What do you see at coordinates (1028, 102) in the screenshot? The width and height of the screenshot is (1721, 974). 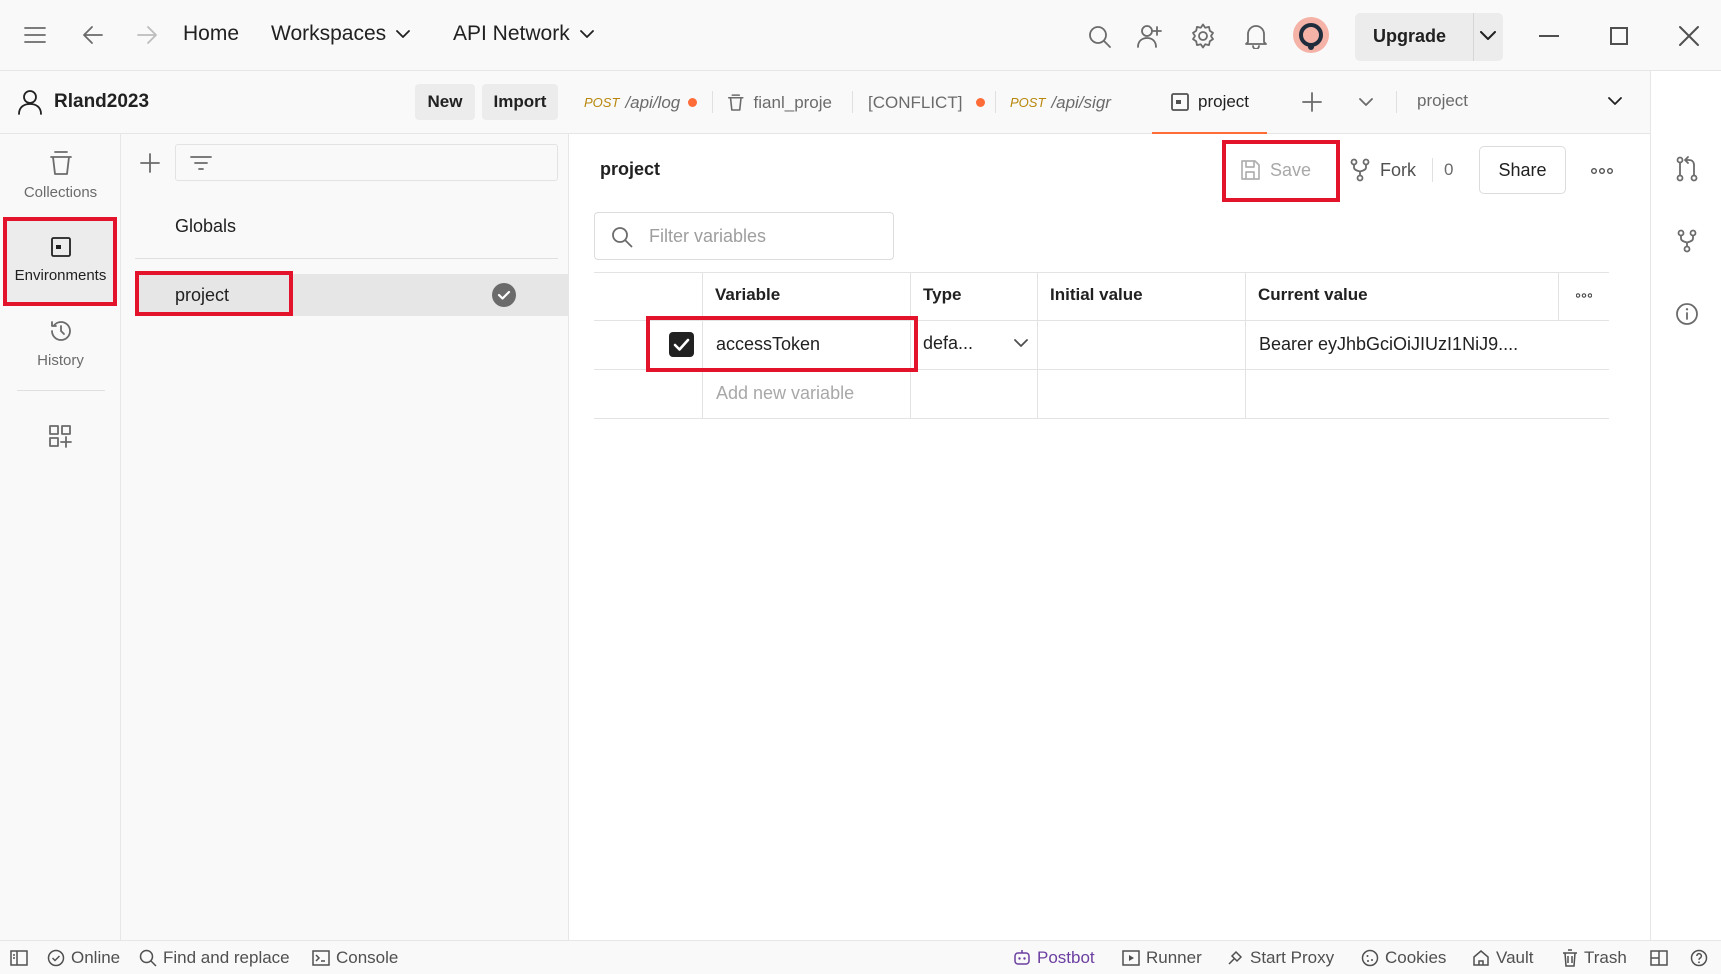 I see `http-method-label: POST` at bounding box center [1028, 102].